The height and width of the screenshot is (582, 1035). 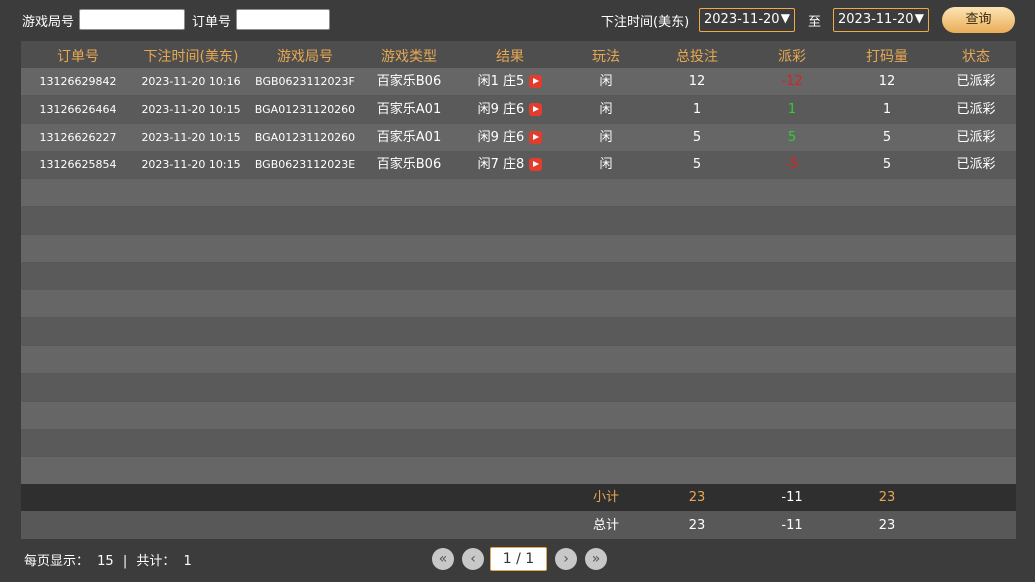 What do you see at coordinates (283, 19) in the screenshot?
I see `order-no-input` at bounding box center [283, 19].